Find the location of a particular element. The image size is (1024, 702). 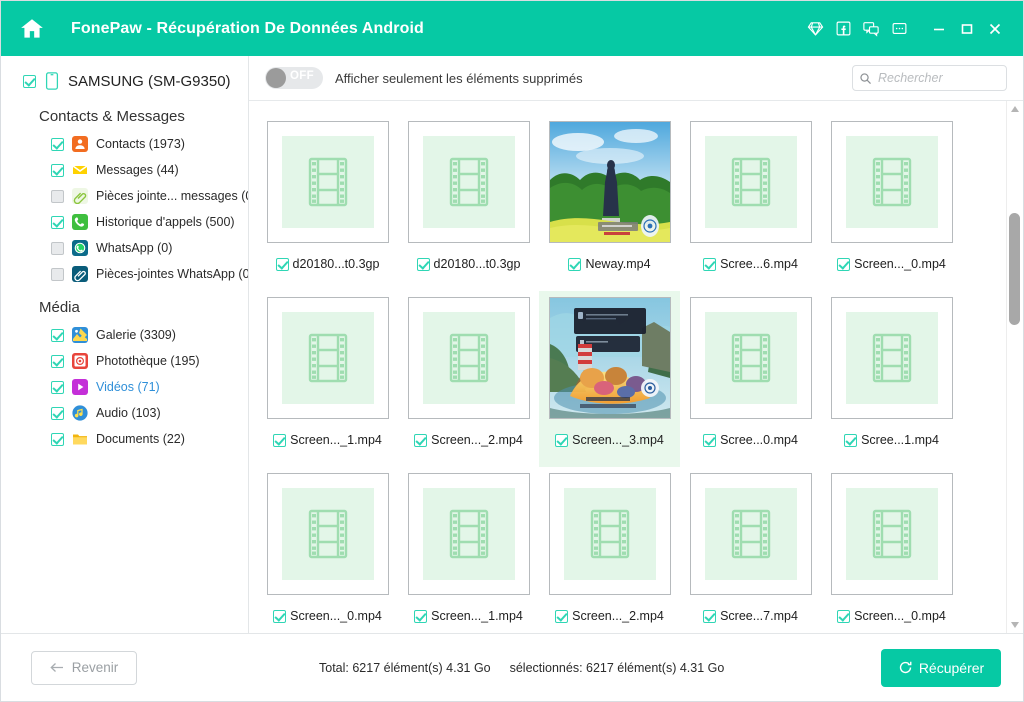

thumbnail-cell: Scree...7.mp4 is located at coordinates (750, 550).